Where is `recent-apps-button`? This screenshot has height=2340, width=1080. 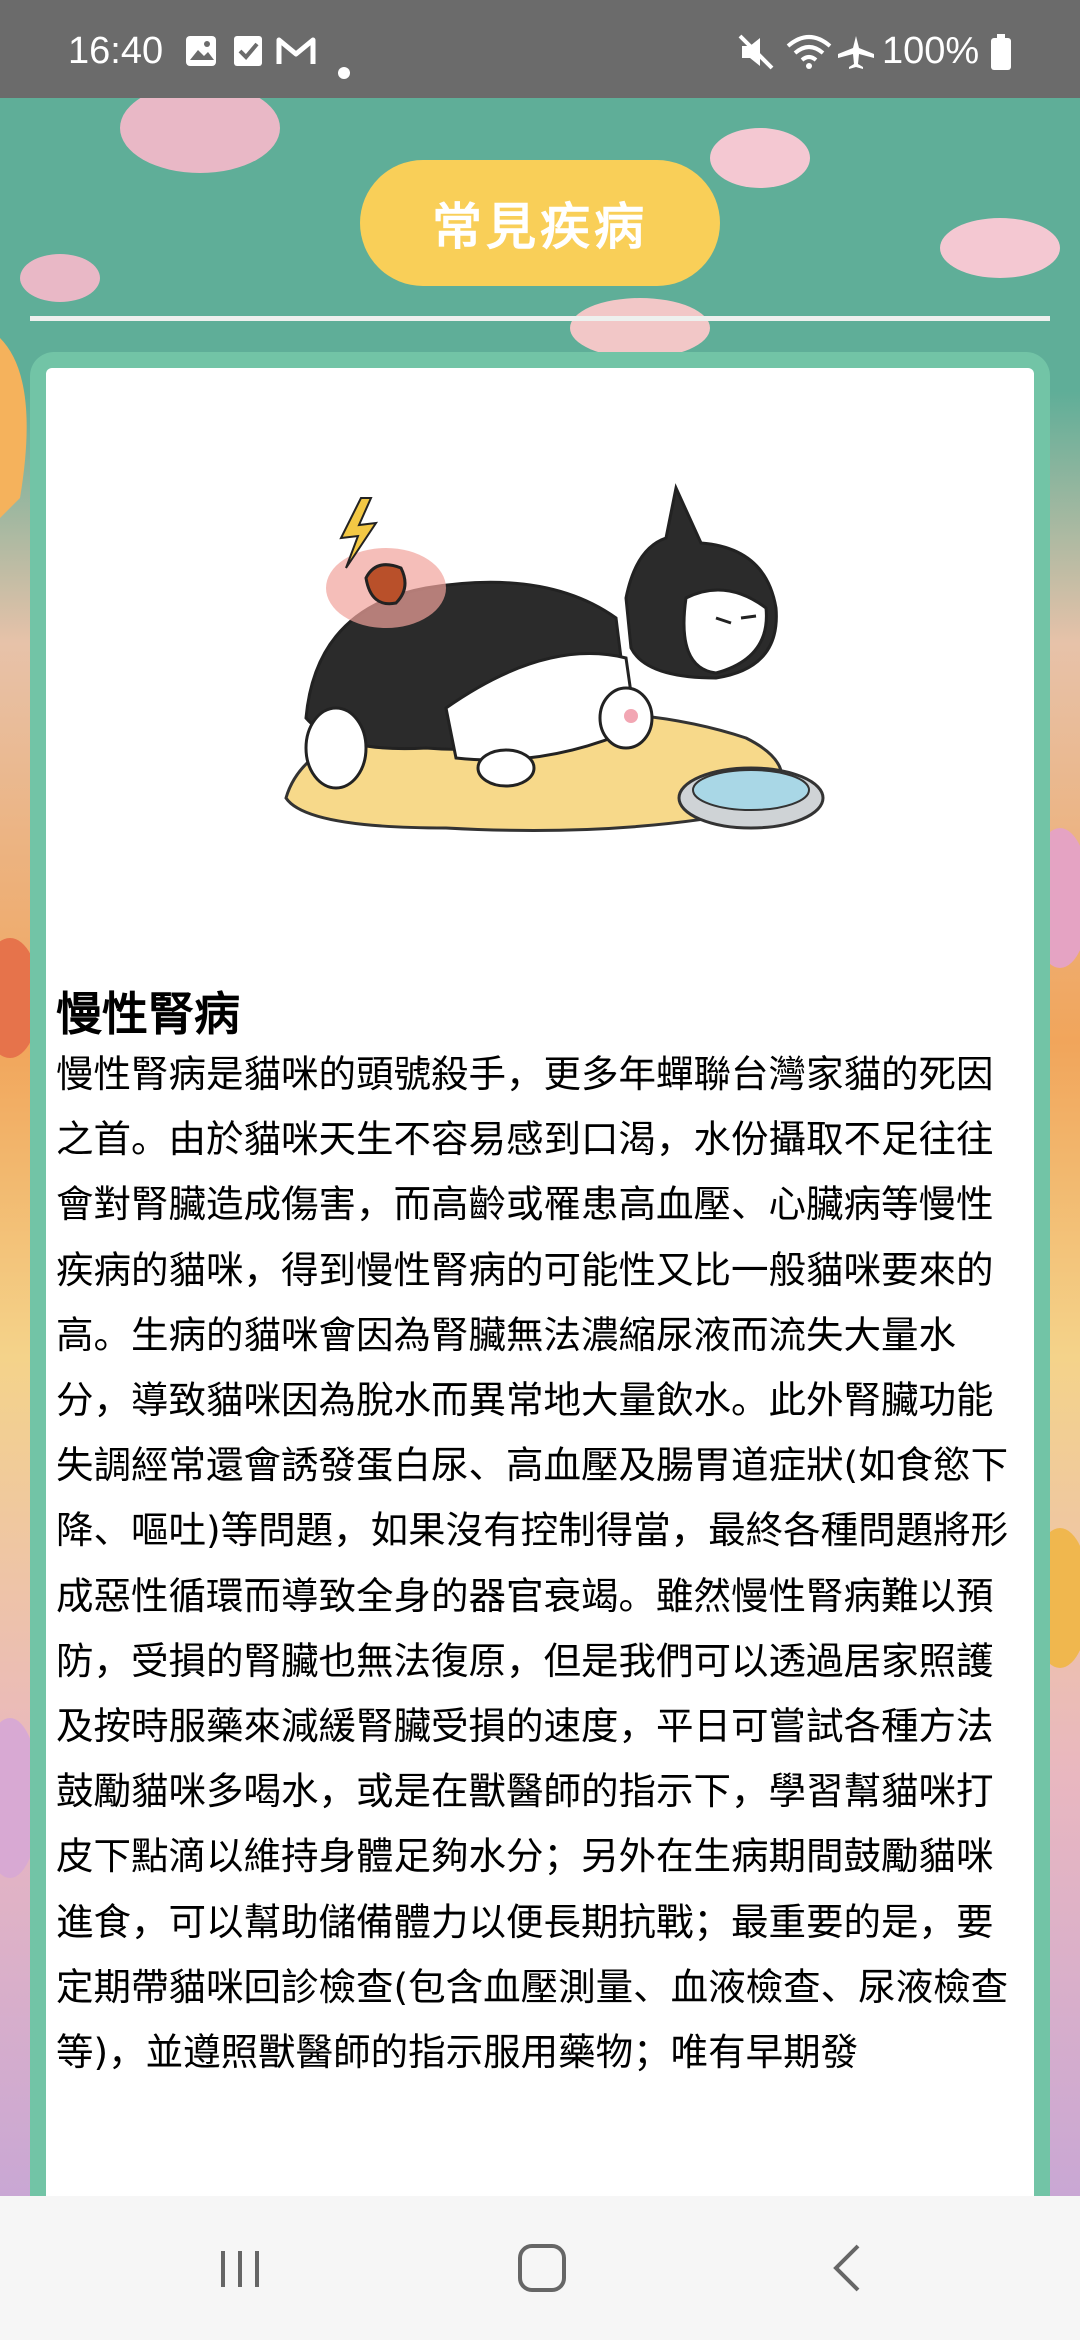
recent-apps-button is located at coordinates (240, 2268).